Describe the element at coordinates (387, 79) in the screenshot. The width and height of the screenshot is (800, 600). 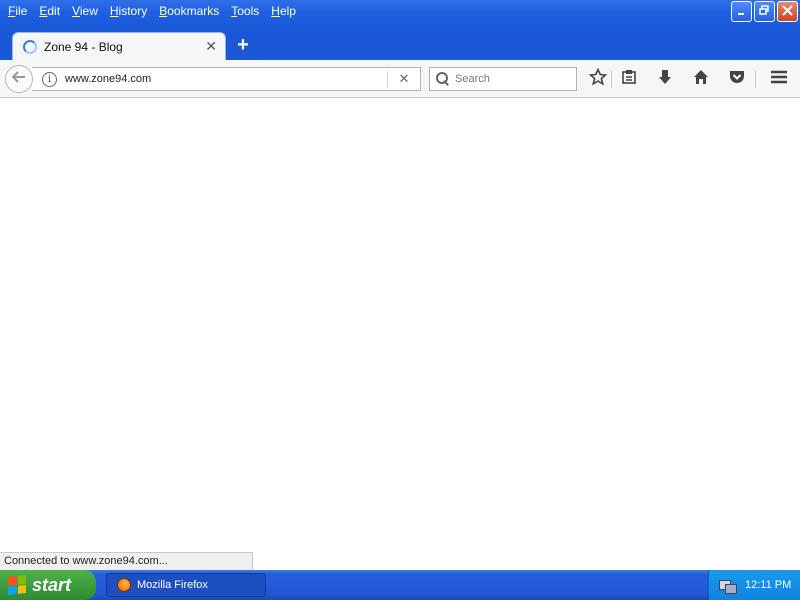
I see `url-separator` at that location.